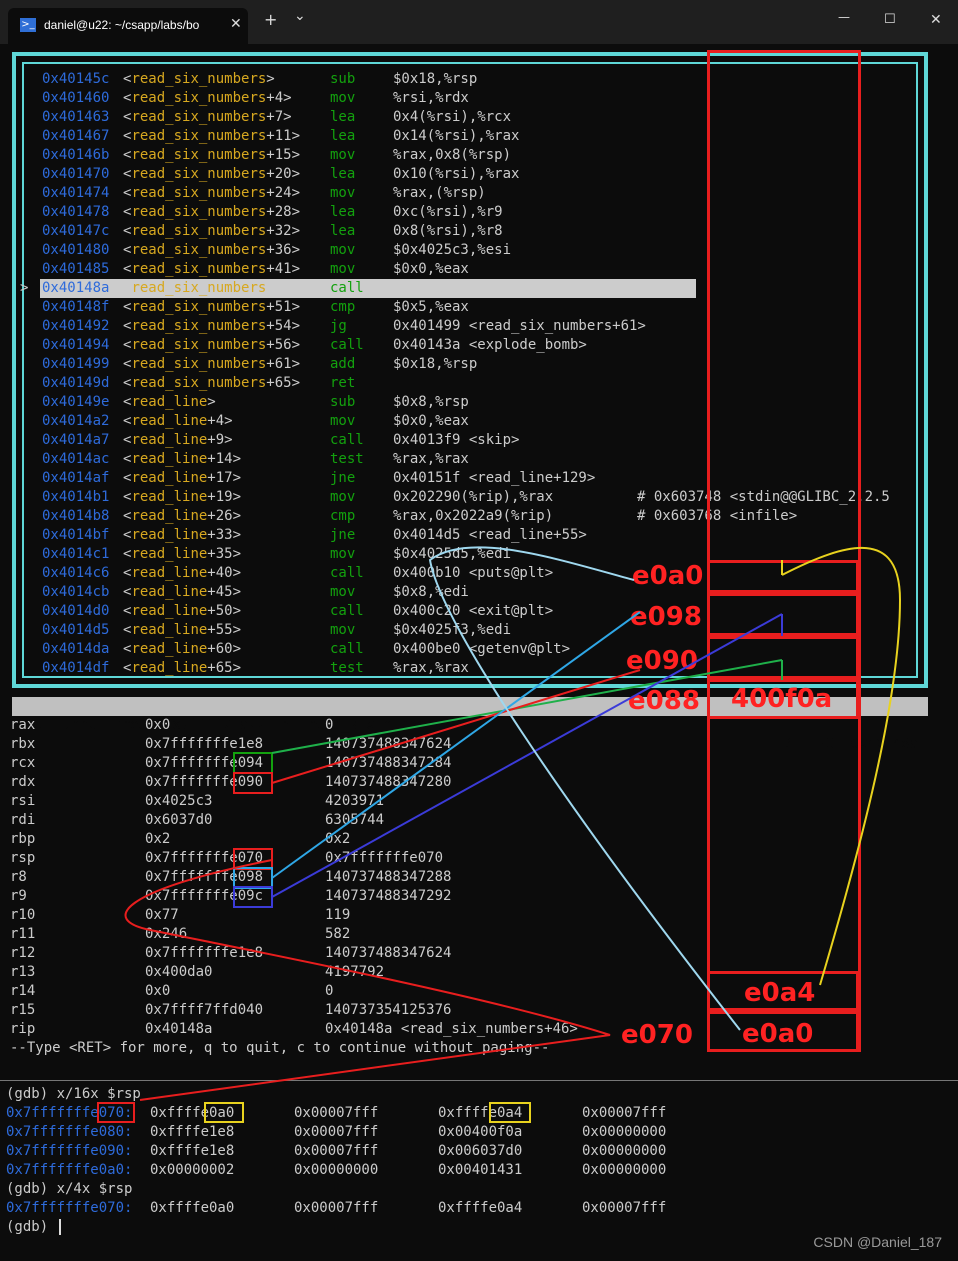 The image size is (958, 1261). Describe the element at coordinates (182, 516) in the screenshot. I see `asm-symbol: <read_line+26>` at that location.